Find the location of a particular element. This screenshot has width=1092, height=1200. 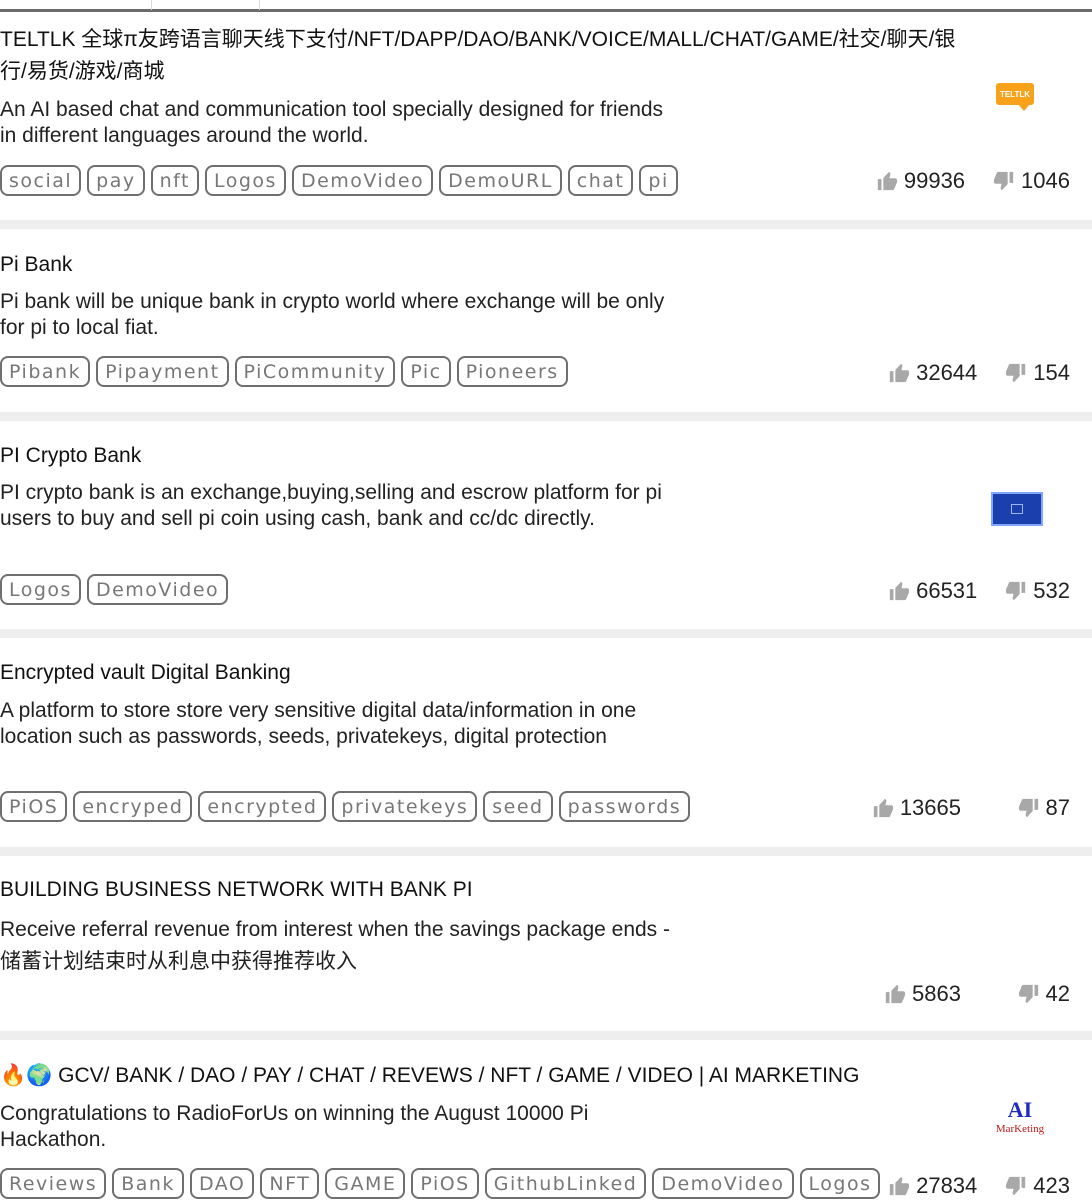

downvote-count: 1046 is located at coordinates (1045, 180).